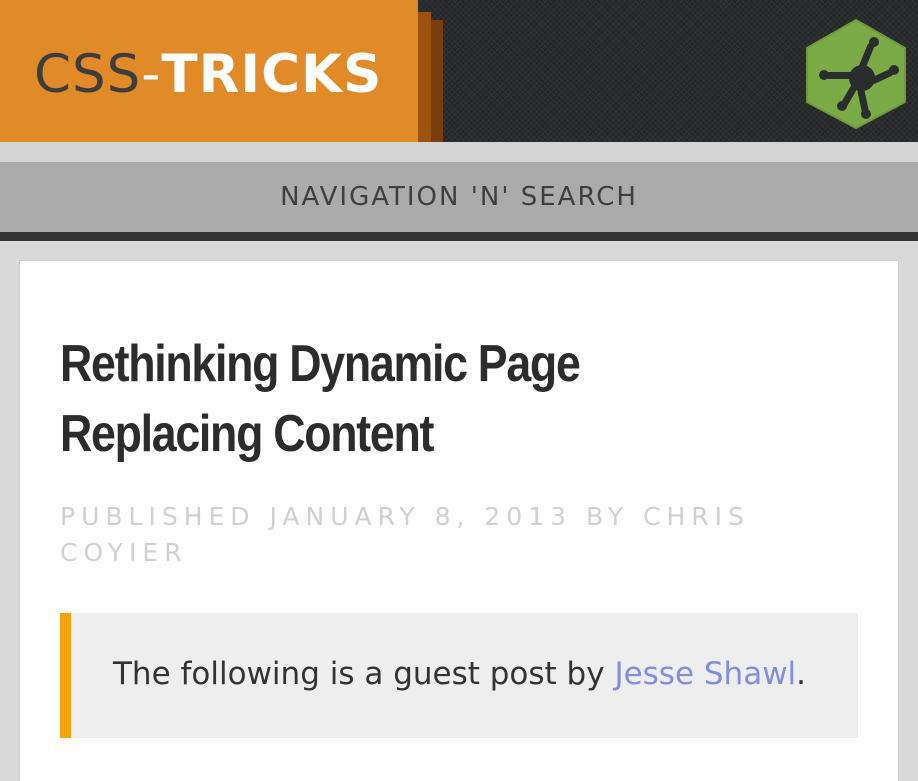 Image resolution: width=918 pixels, height=781 pixels. I want to click on site-logo: CSS-TRICKS, so click(209, 71).